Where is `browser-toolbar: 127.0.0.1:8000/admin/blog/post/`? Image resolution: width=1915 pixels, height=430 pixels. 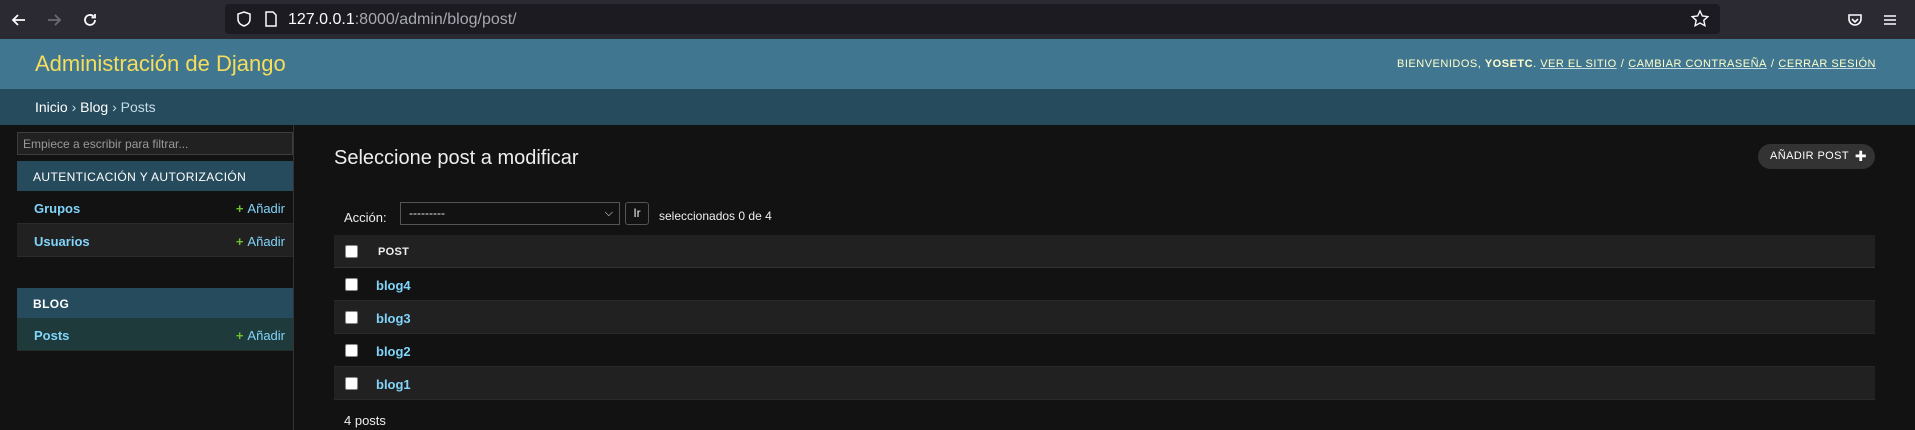 browser-toolbar: 127.0.0.1:8000/admin/blog/post/ is located at coordinates (957, 19).